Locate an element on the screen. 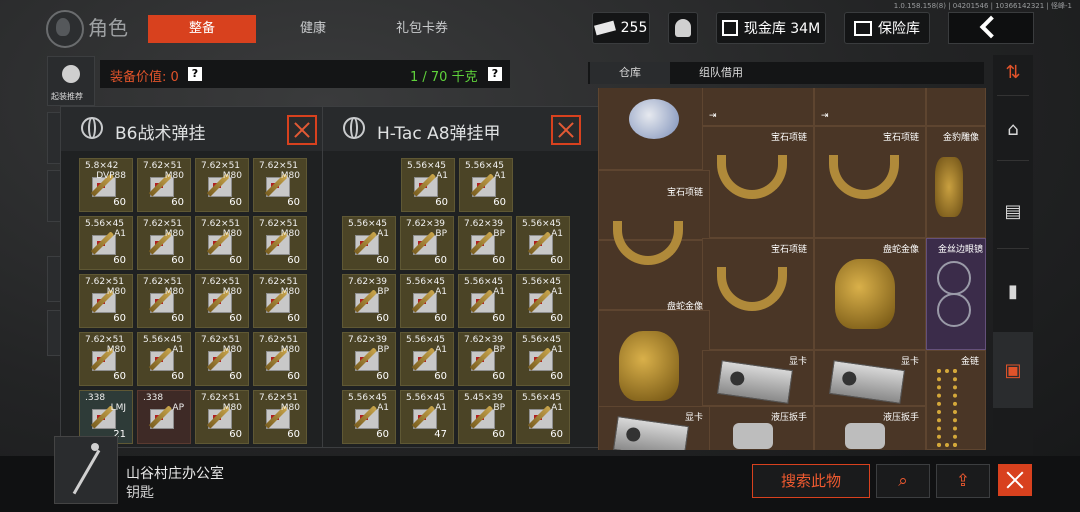  tab-warehouse: 仓库 is located at coordinates (630, 73).